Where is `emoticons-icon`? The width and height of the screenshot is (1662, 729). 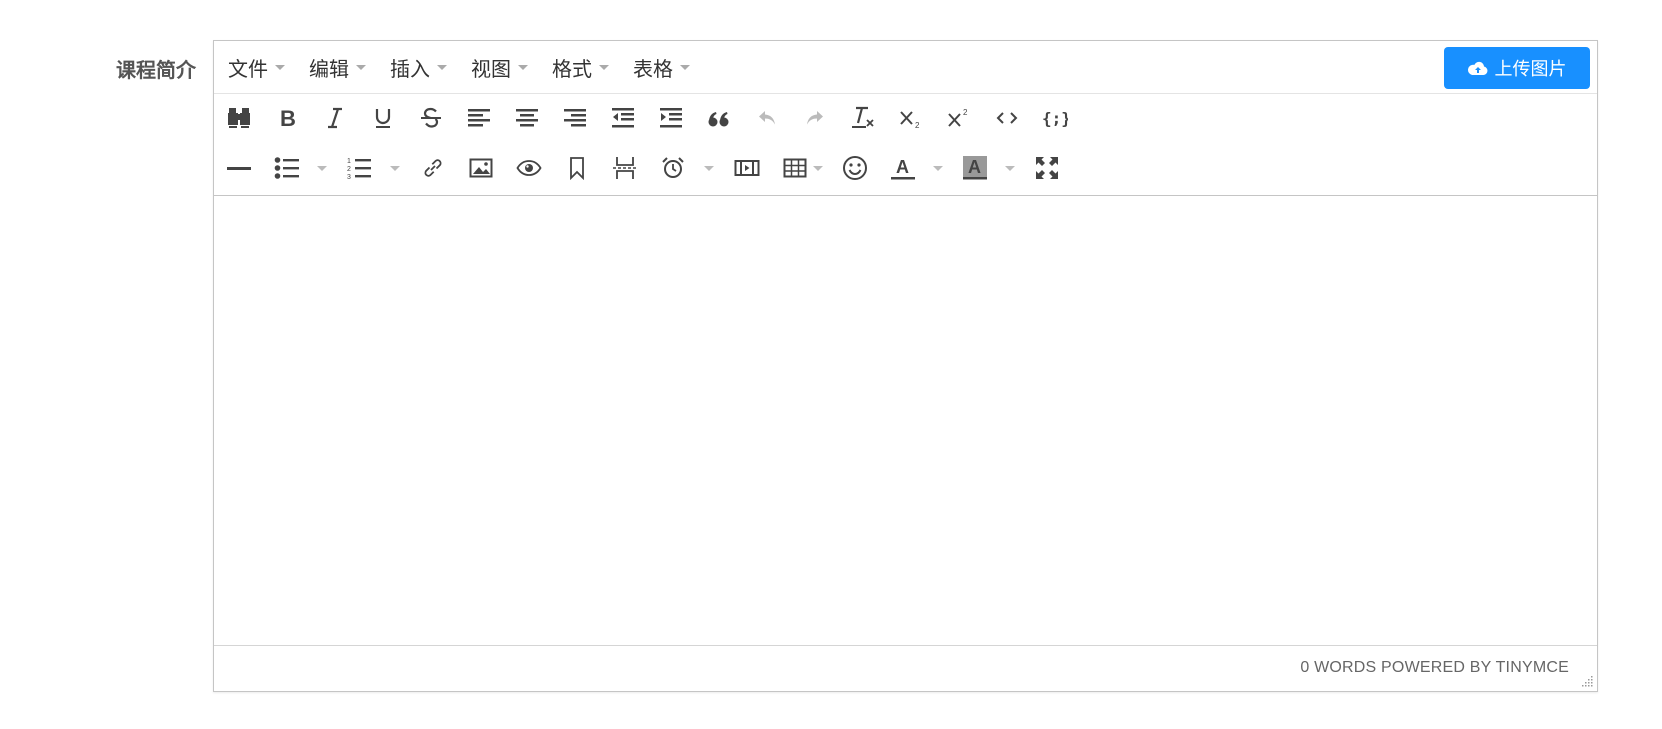 emoticons-icon is located at coordinates (855, 168).